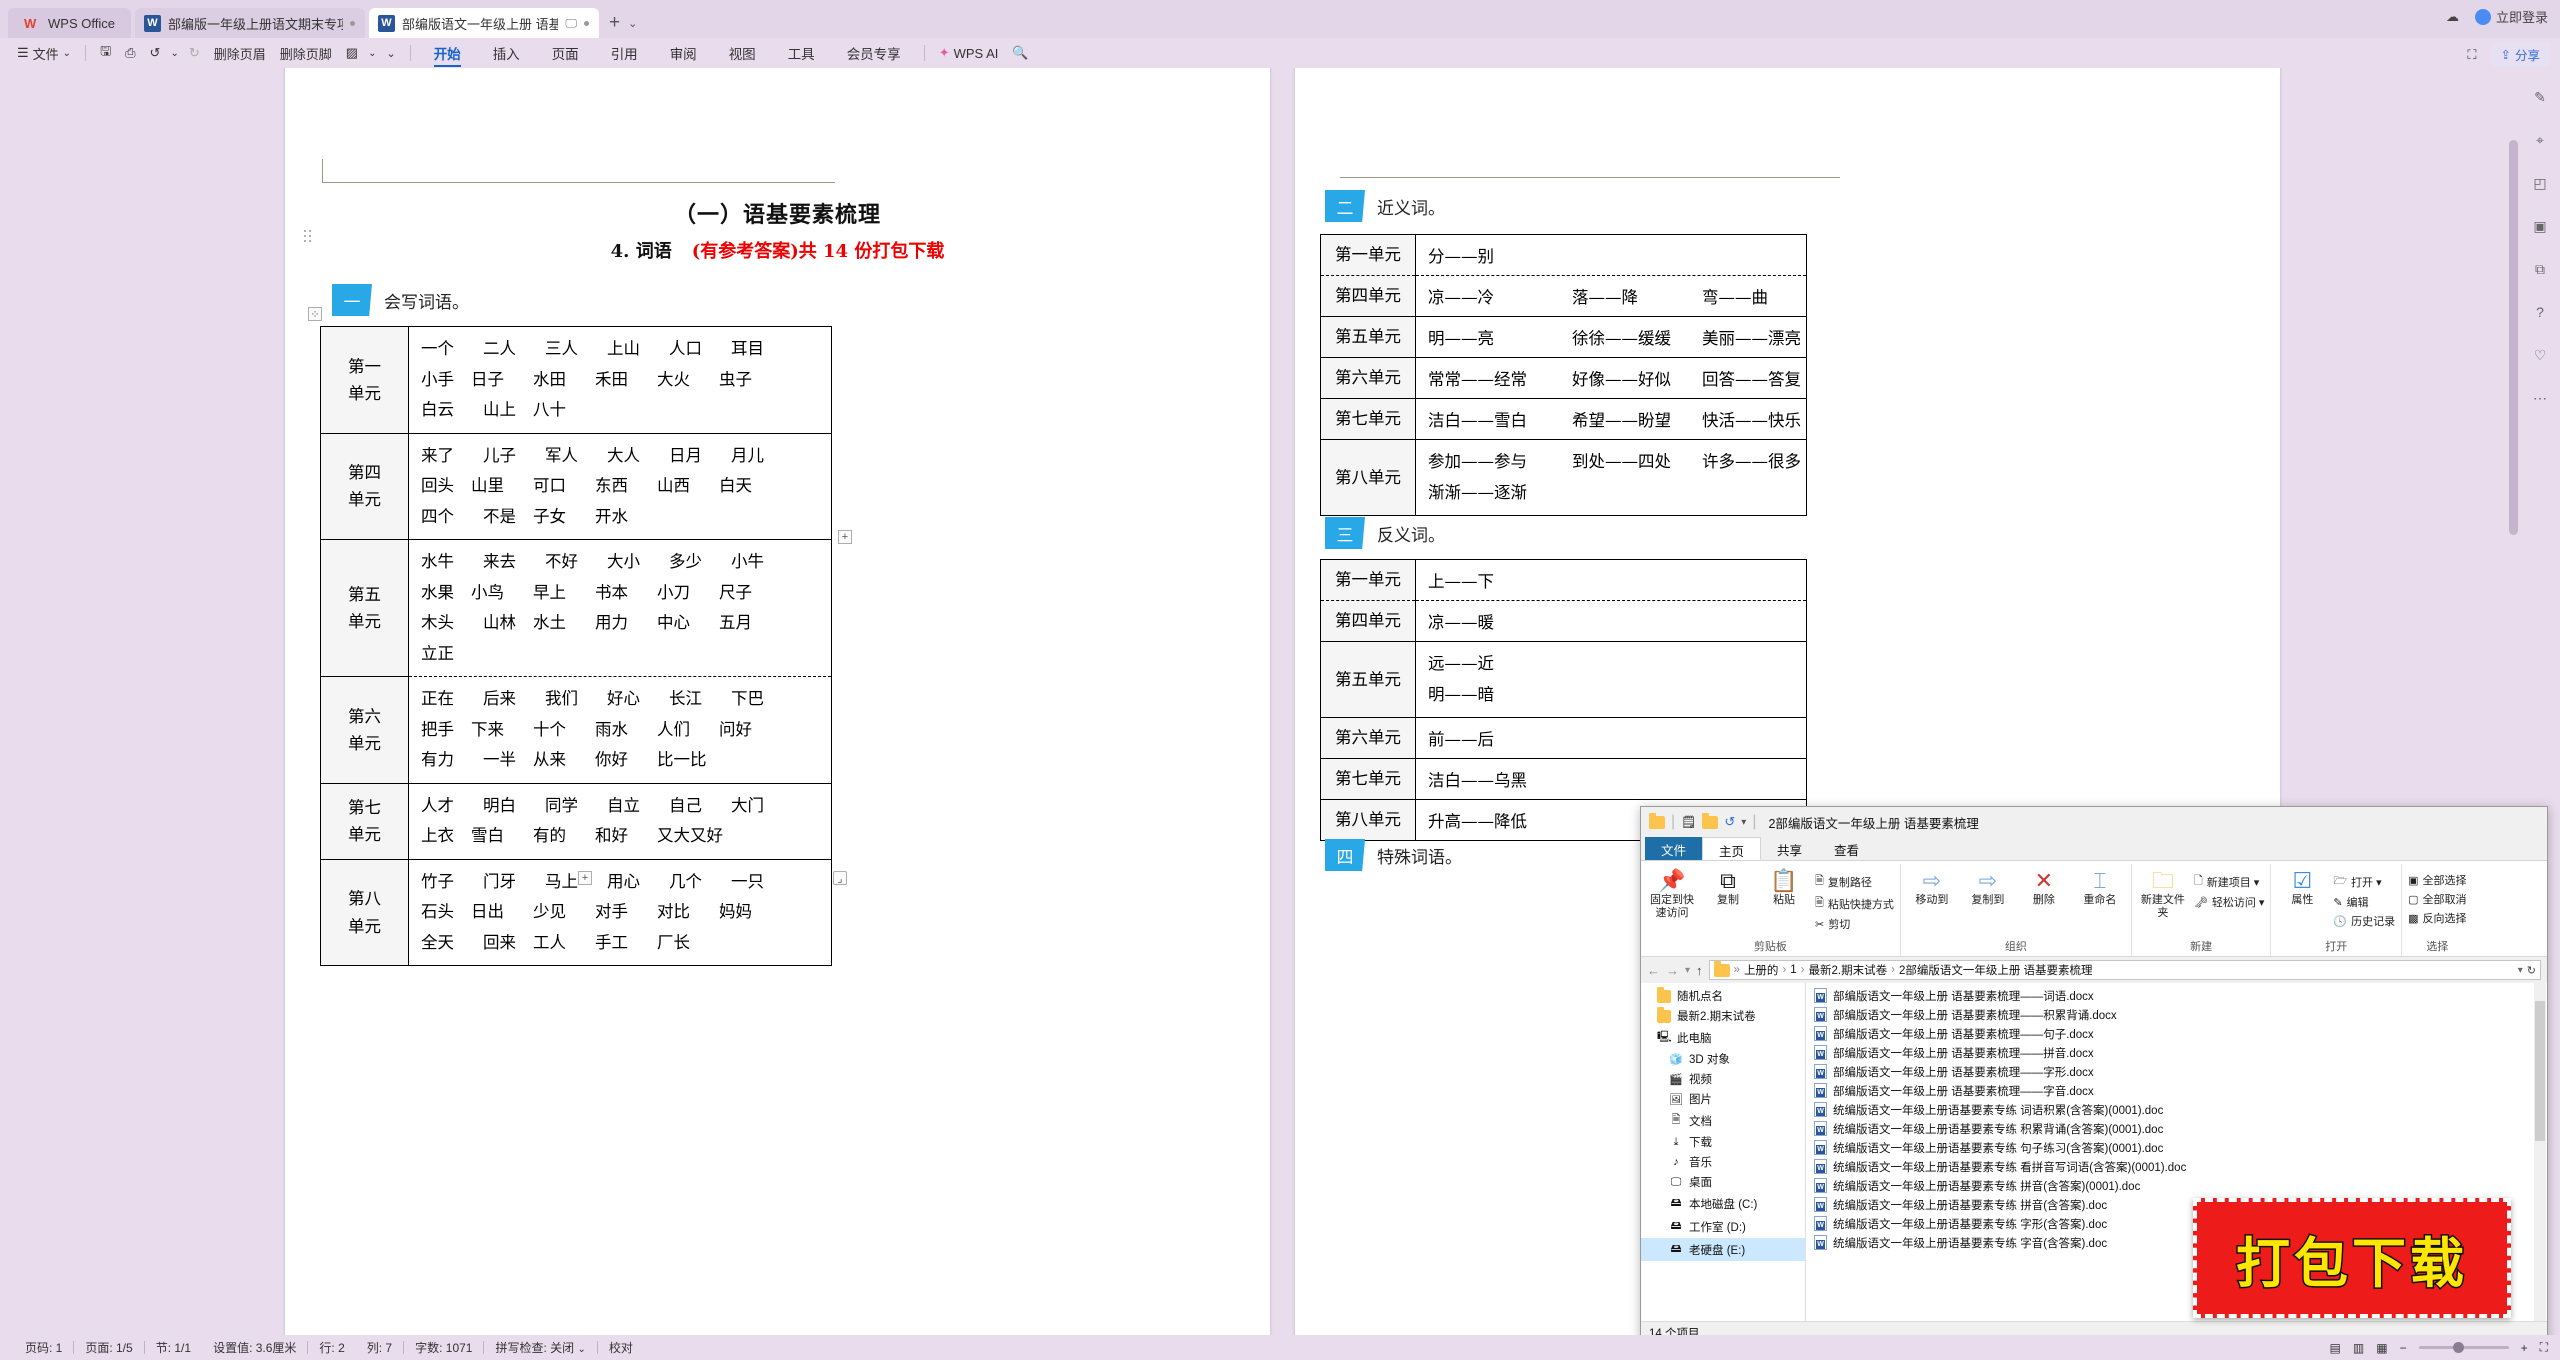  Describe the element at coordinates (840, 878) in the screenshot. I see `table-resize-handle: ⌟` at that location.